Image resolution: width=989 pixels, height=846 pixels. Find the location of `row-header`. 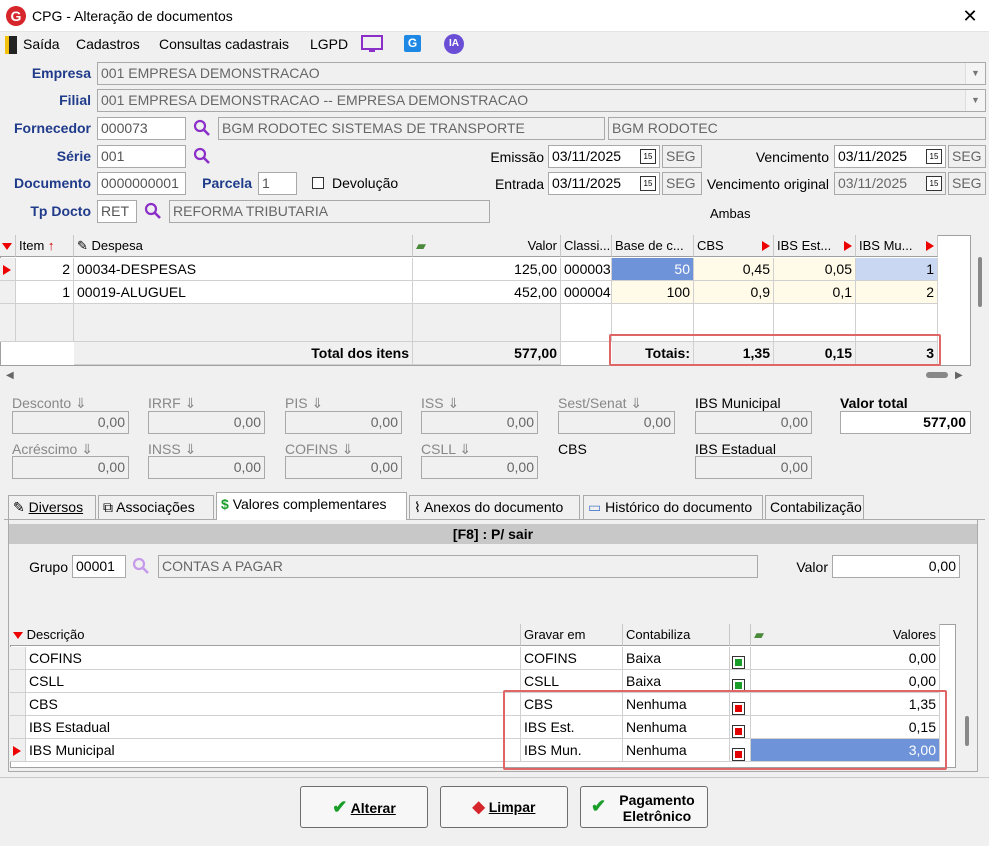

row-header is located at coordinates (8, 323).